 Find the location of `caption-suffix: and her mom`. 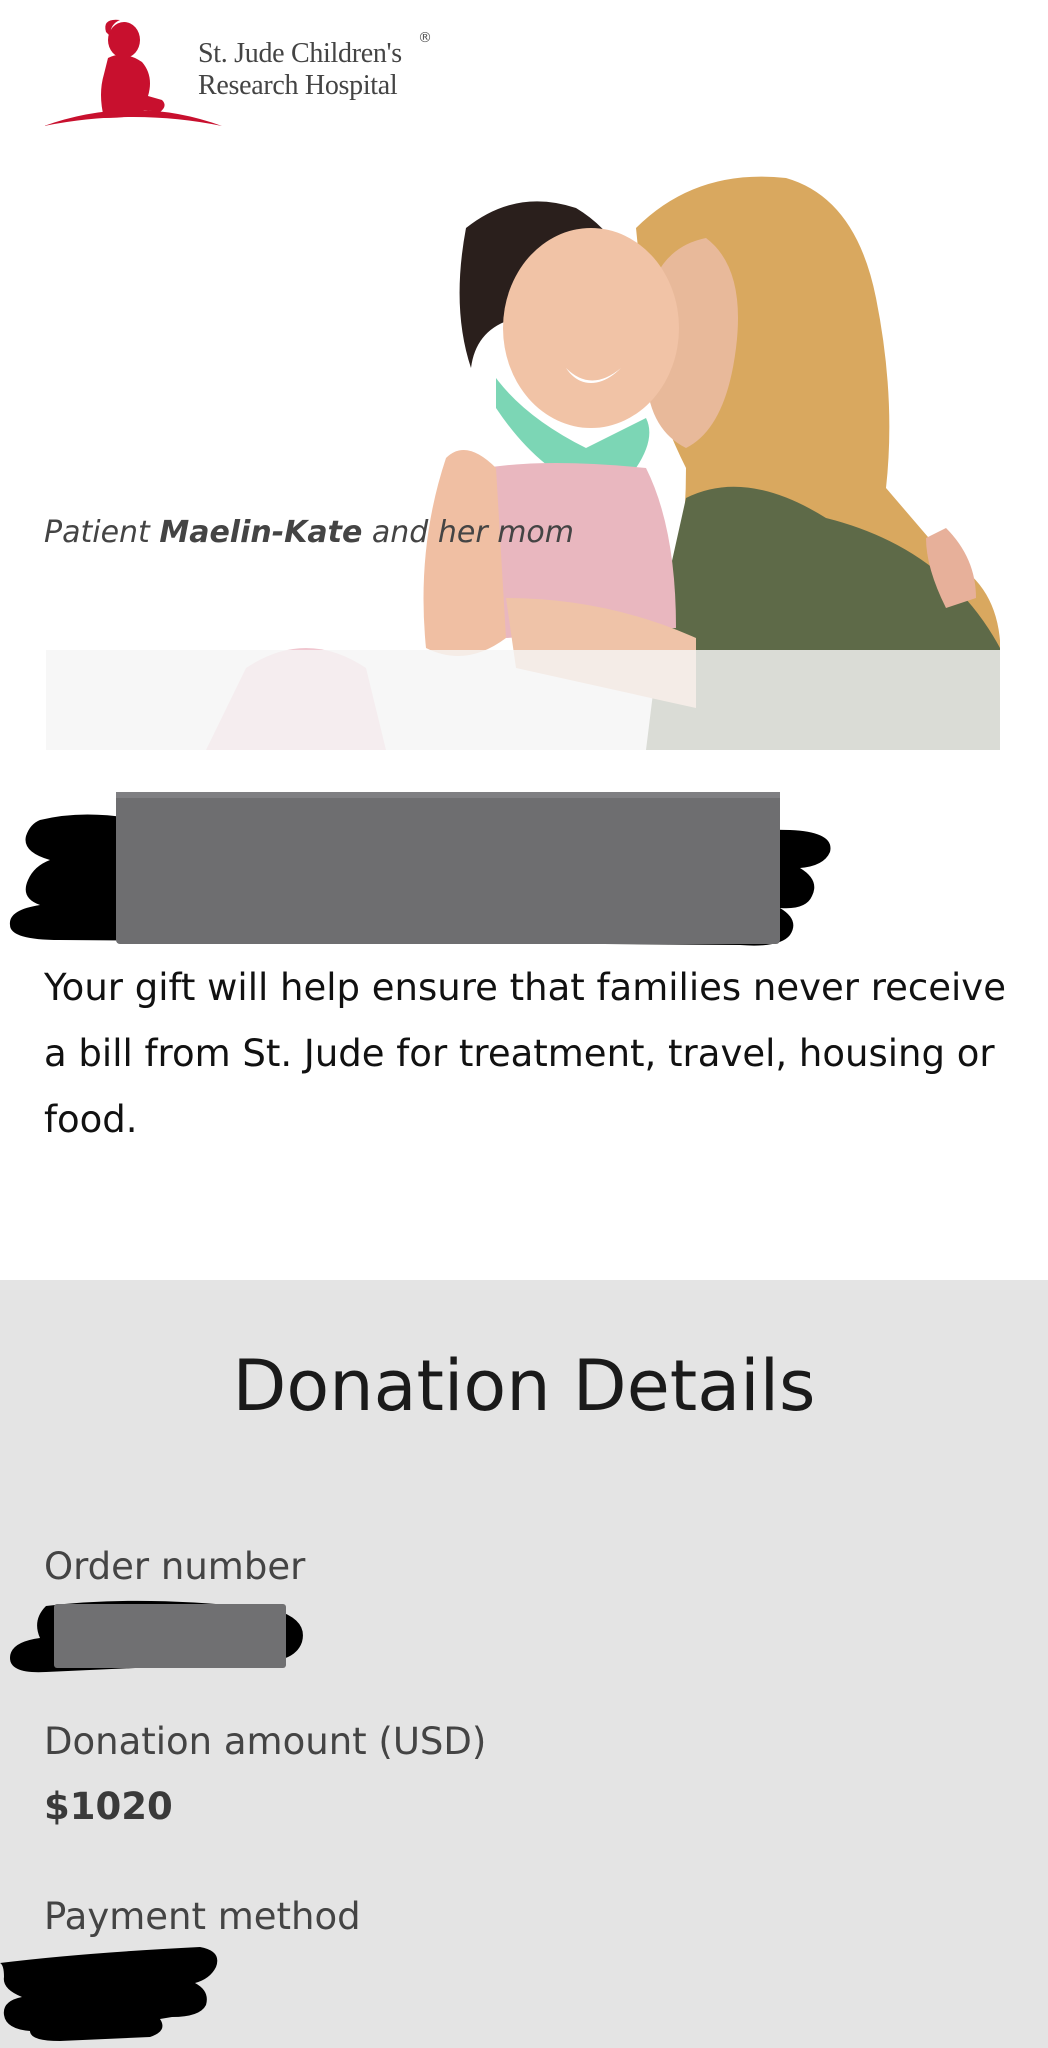

caption-suffix: and her mom is located at coordinates (468, 532).